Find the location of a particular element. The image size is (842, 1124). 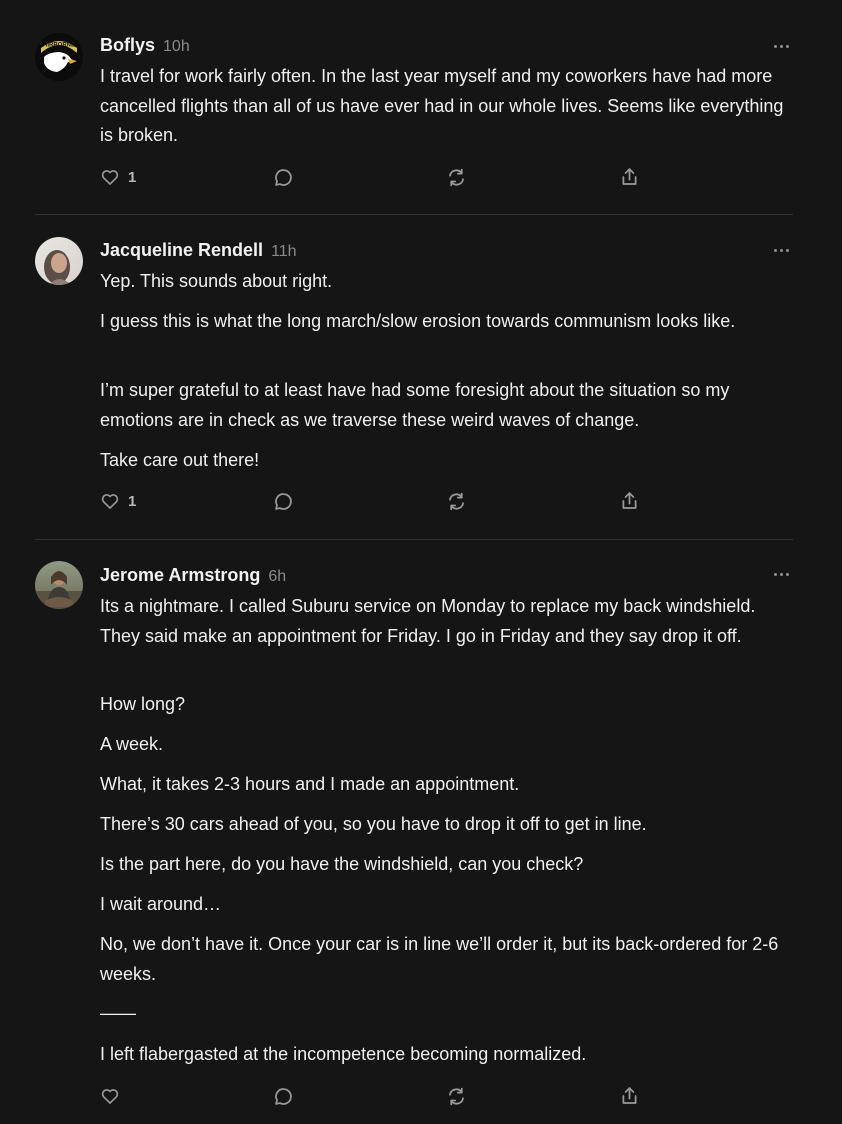

comment-text: A week. is located at coordinates (132, 744).